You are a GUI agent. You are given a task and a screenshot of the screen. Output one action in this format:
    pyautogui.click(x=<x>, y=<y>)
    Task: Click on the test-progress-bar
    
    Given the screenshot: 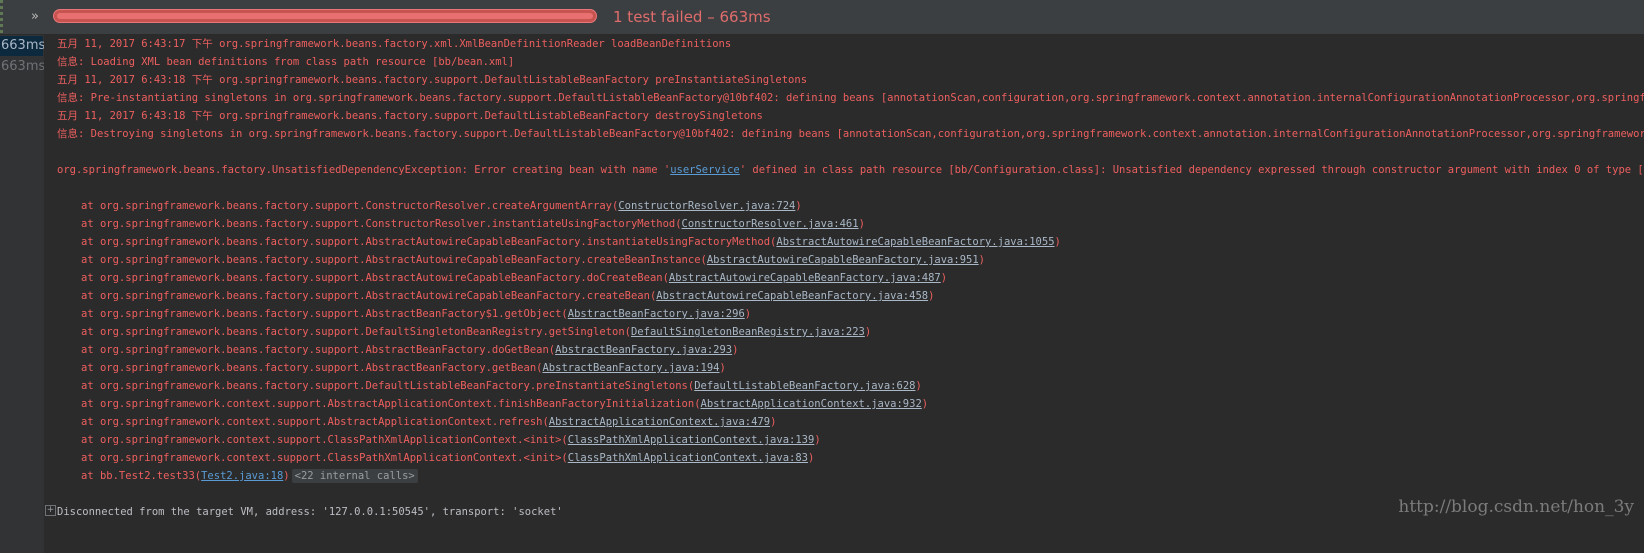 What is the action you would take?
    pyautogui.click(x=325, y=16)
    